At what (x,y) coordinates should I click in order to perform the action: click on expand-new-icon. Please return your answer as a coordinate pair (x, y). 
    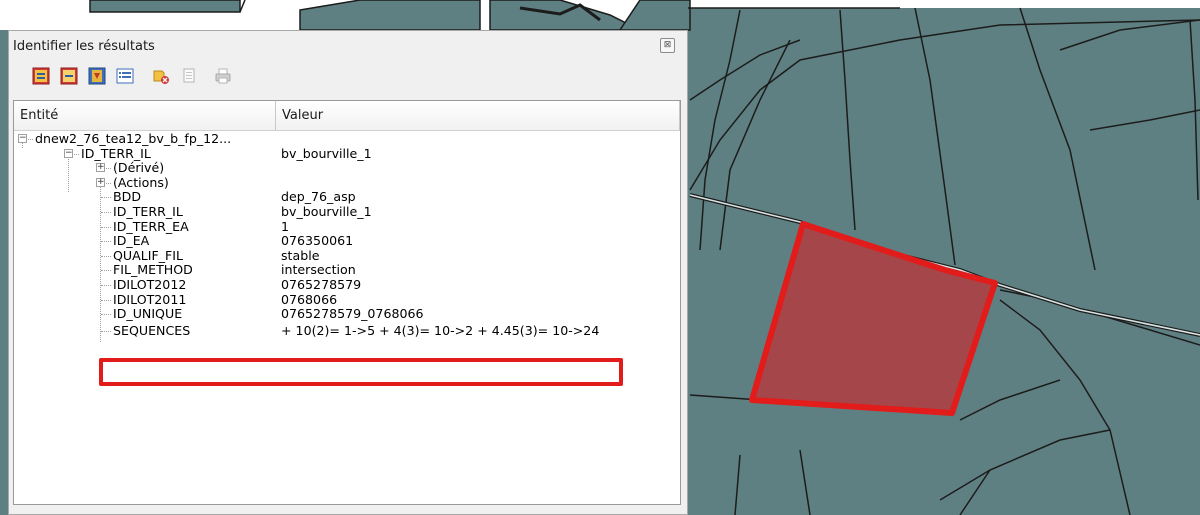
    Looking at the image, I should click on (97, 76).